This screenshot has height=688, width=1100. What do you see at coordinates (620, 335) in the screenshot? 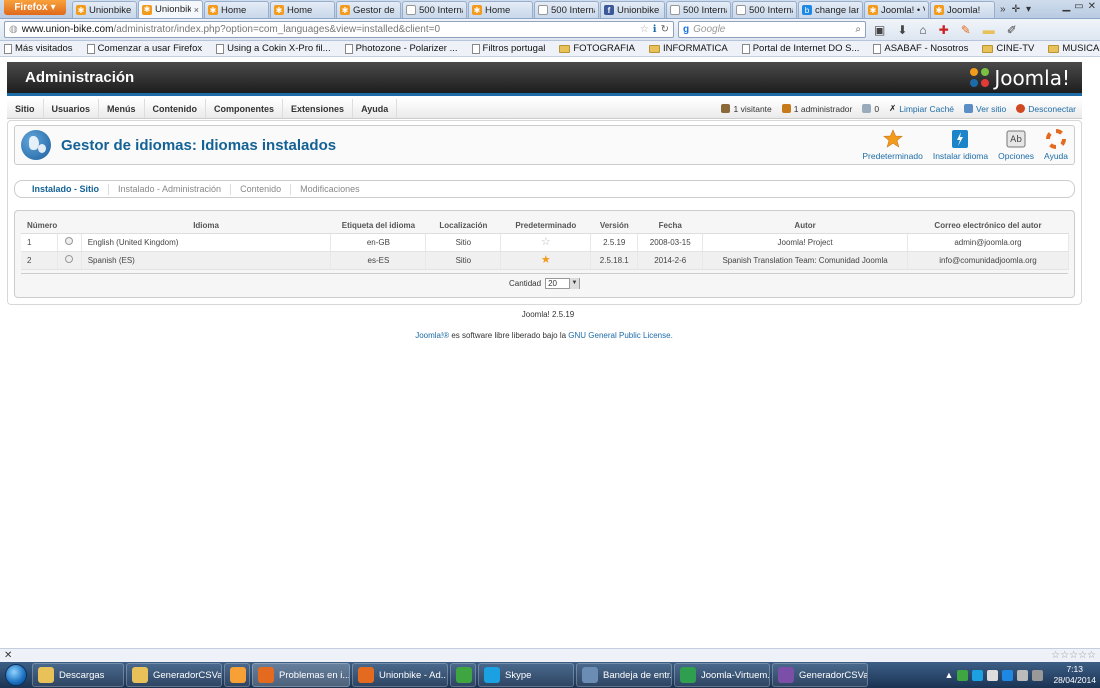
I see `gpl-link: GNU General Public License.` at bounding box center [620, 335].